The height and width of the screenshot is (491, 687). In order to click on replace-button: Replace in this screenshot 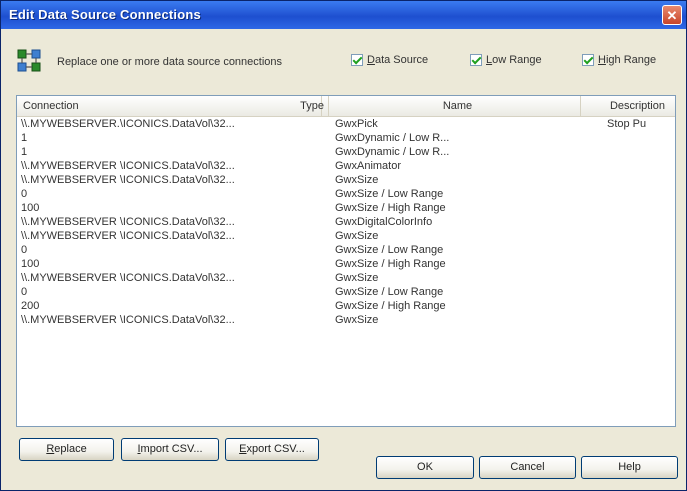, I will do `click(66, 449)`.